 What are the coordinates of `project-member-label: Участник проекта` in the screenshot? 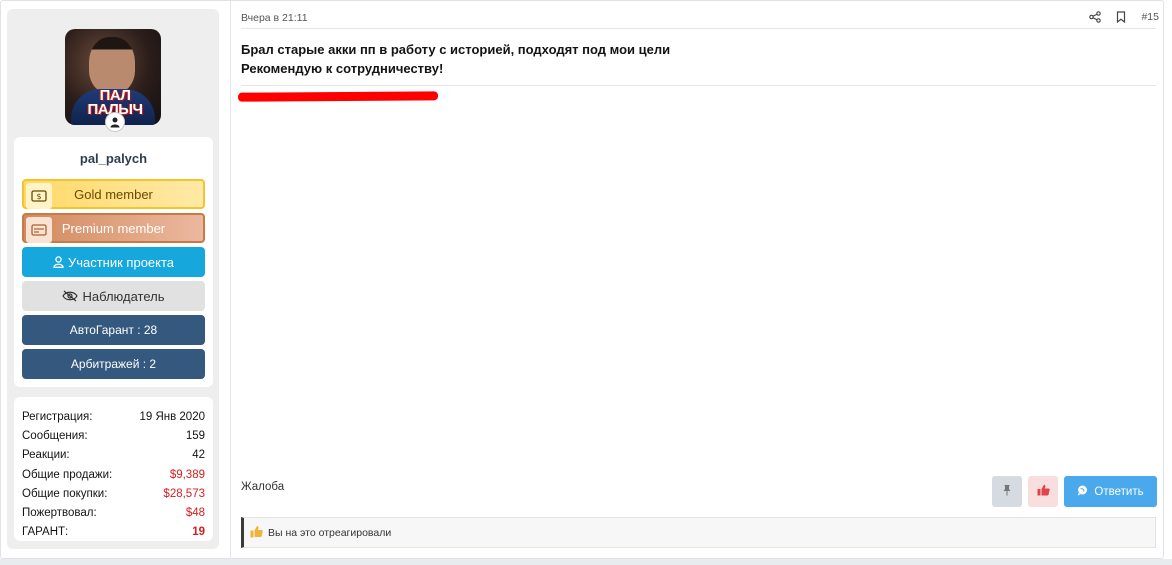 It's located at (121, 262).